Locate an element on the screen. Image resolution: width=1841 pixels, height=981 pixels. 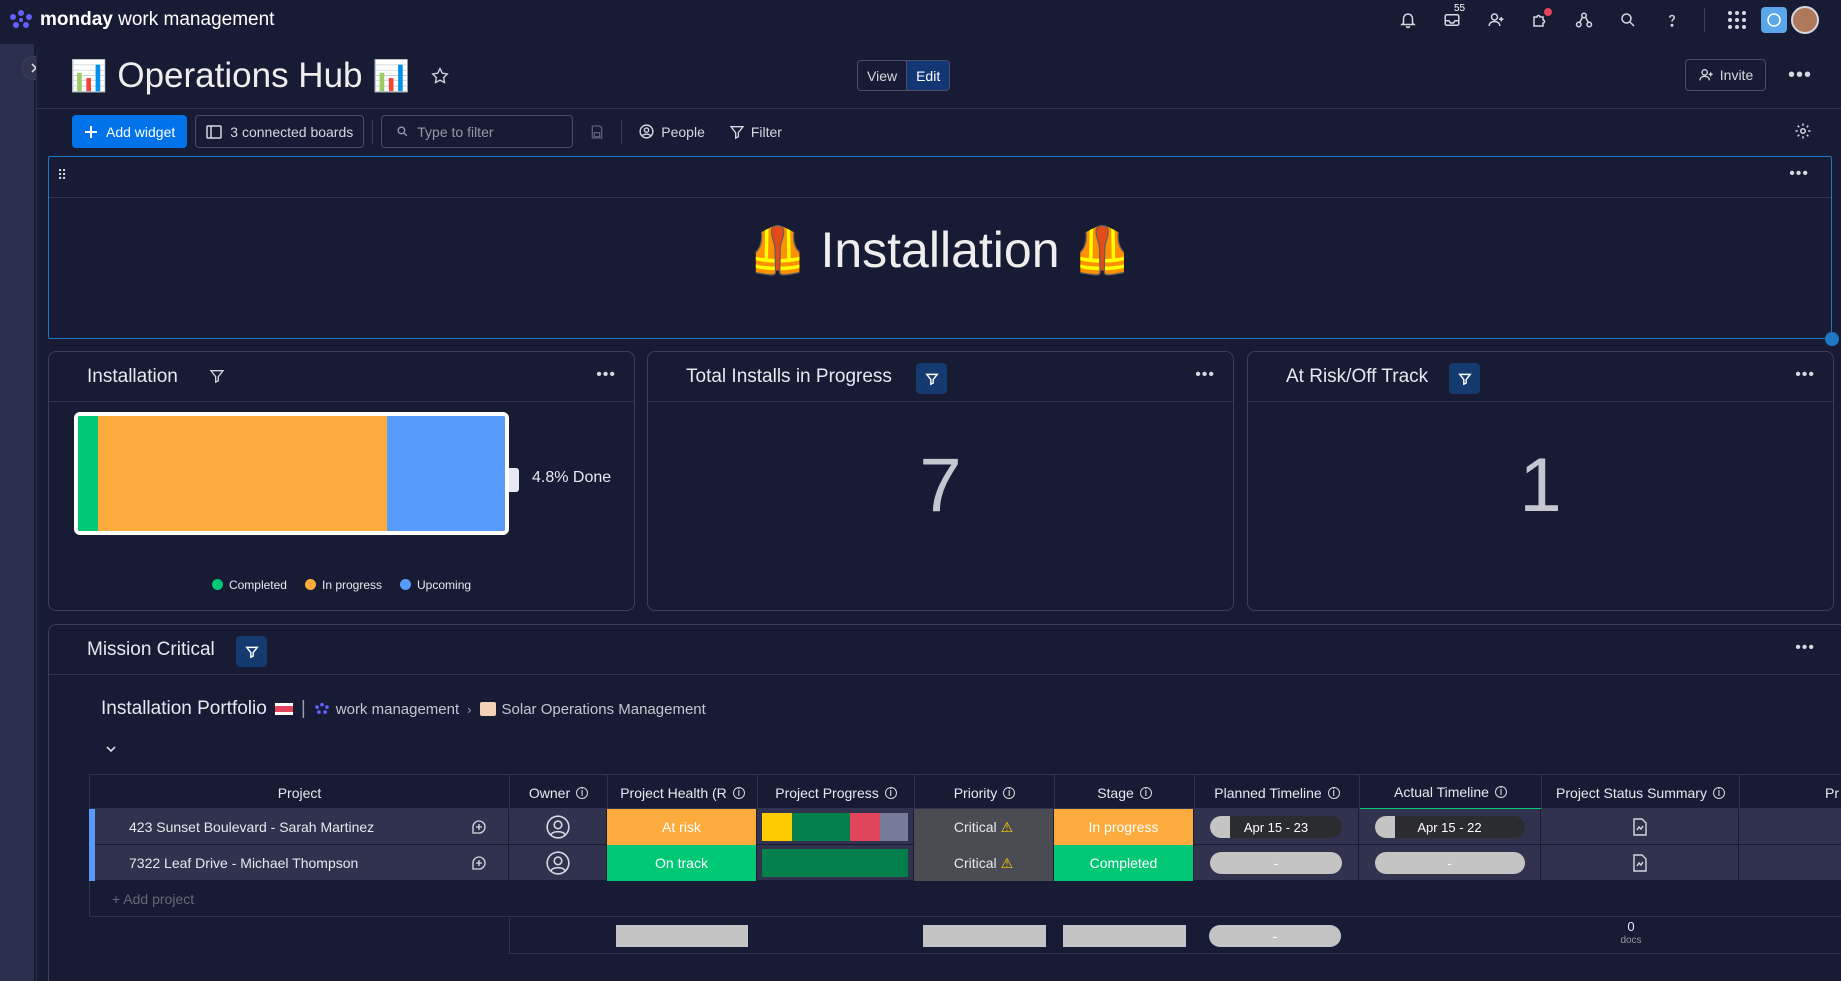
apps-puzzle-icon is located at coordinates (1540, 20).